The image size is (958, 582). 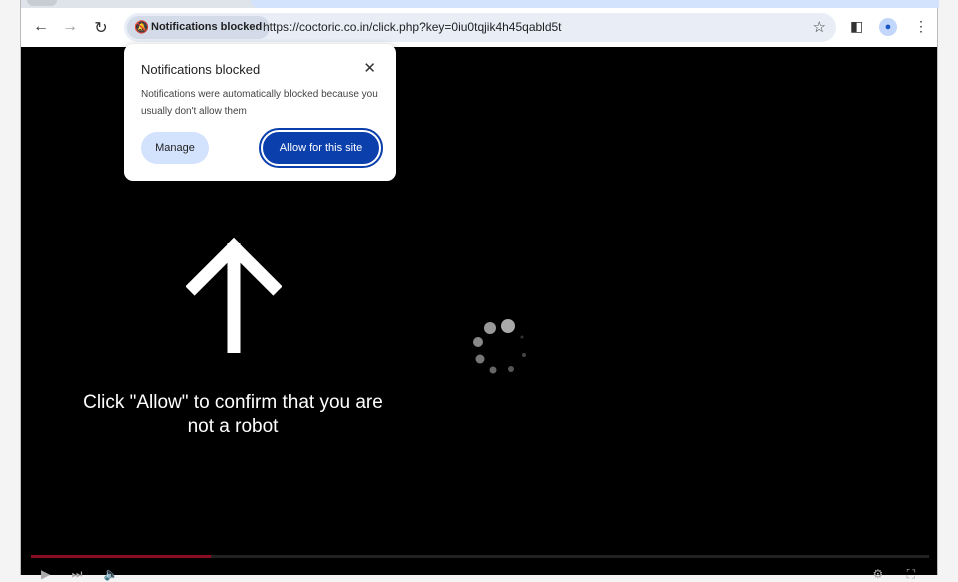 I want to click on fullscreen-icon: ⛶, so click(x=911, y=574).